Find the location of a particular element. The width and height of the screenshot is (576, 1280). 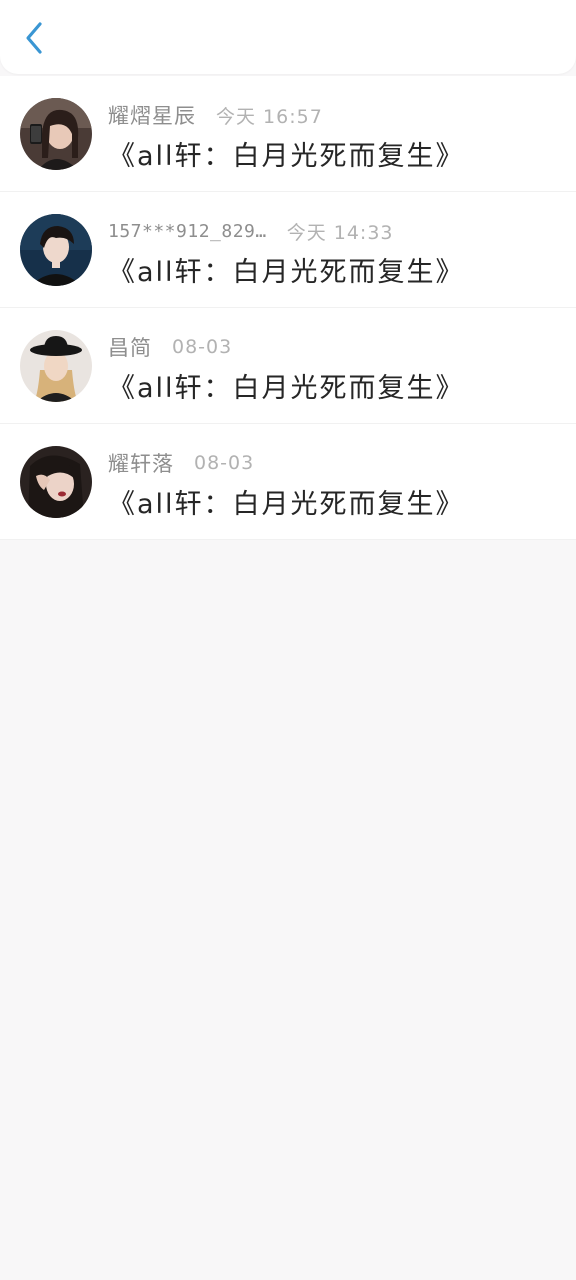

back-button is located at coordinates (34, 40).